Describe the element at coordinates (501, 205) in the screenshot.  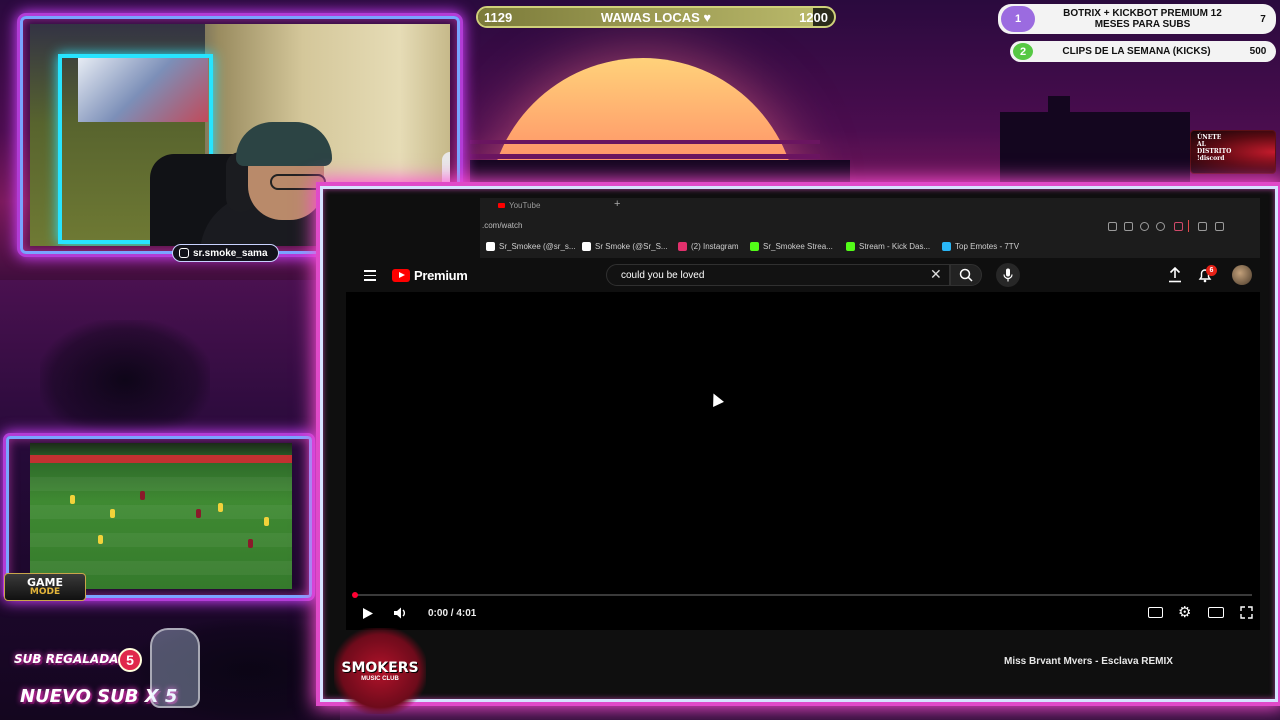
I see `youtube-favicon-icon` at that location.